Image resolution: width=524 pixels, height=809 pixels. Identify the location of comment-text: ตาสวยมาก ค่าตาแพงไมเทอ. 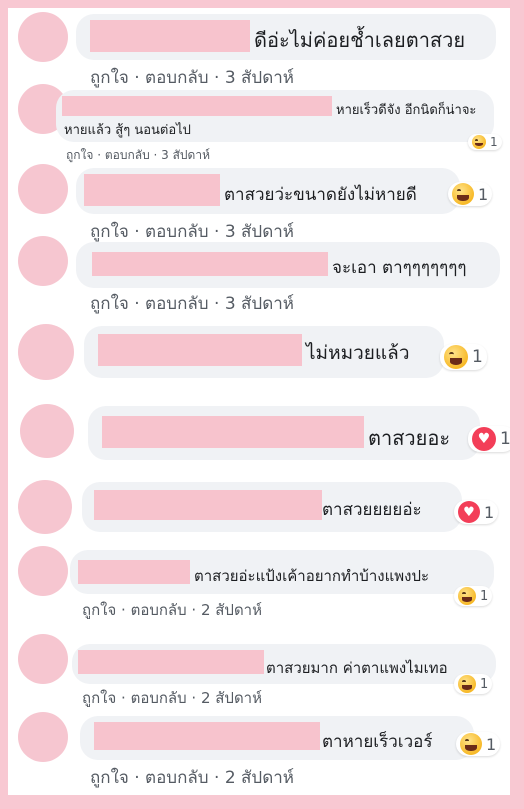
(357, 668).